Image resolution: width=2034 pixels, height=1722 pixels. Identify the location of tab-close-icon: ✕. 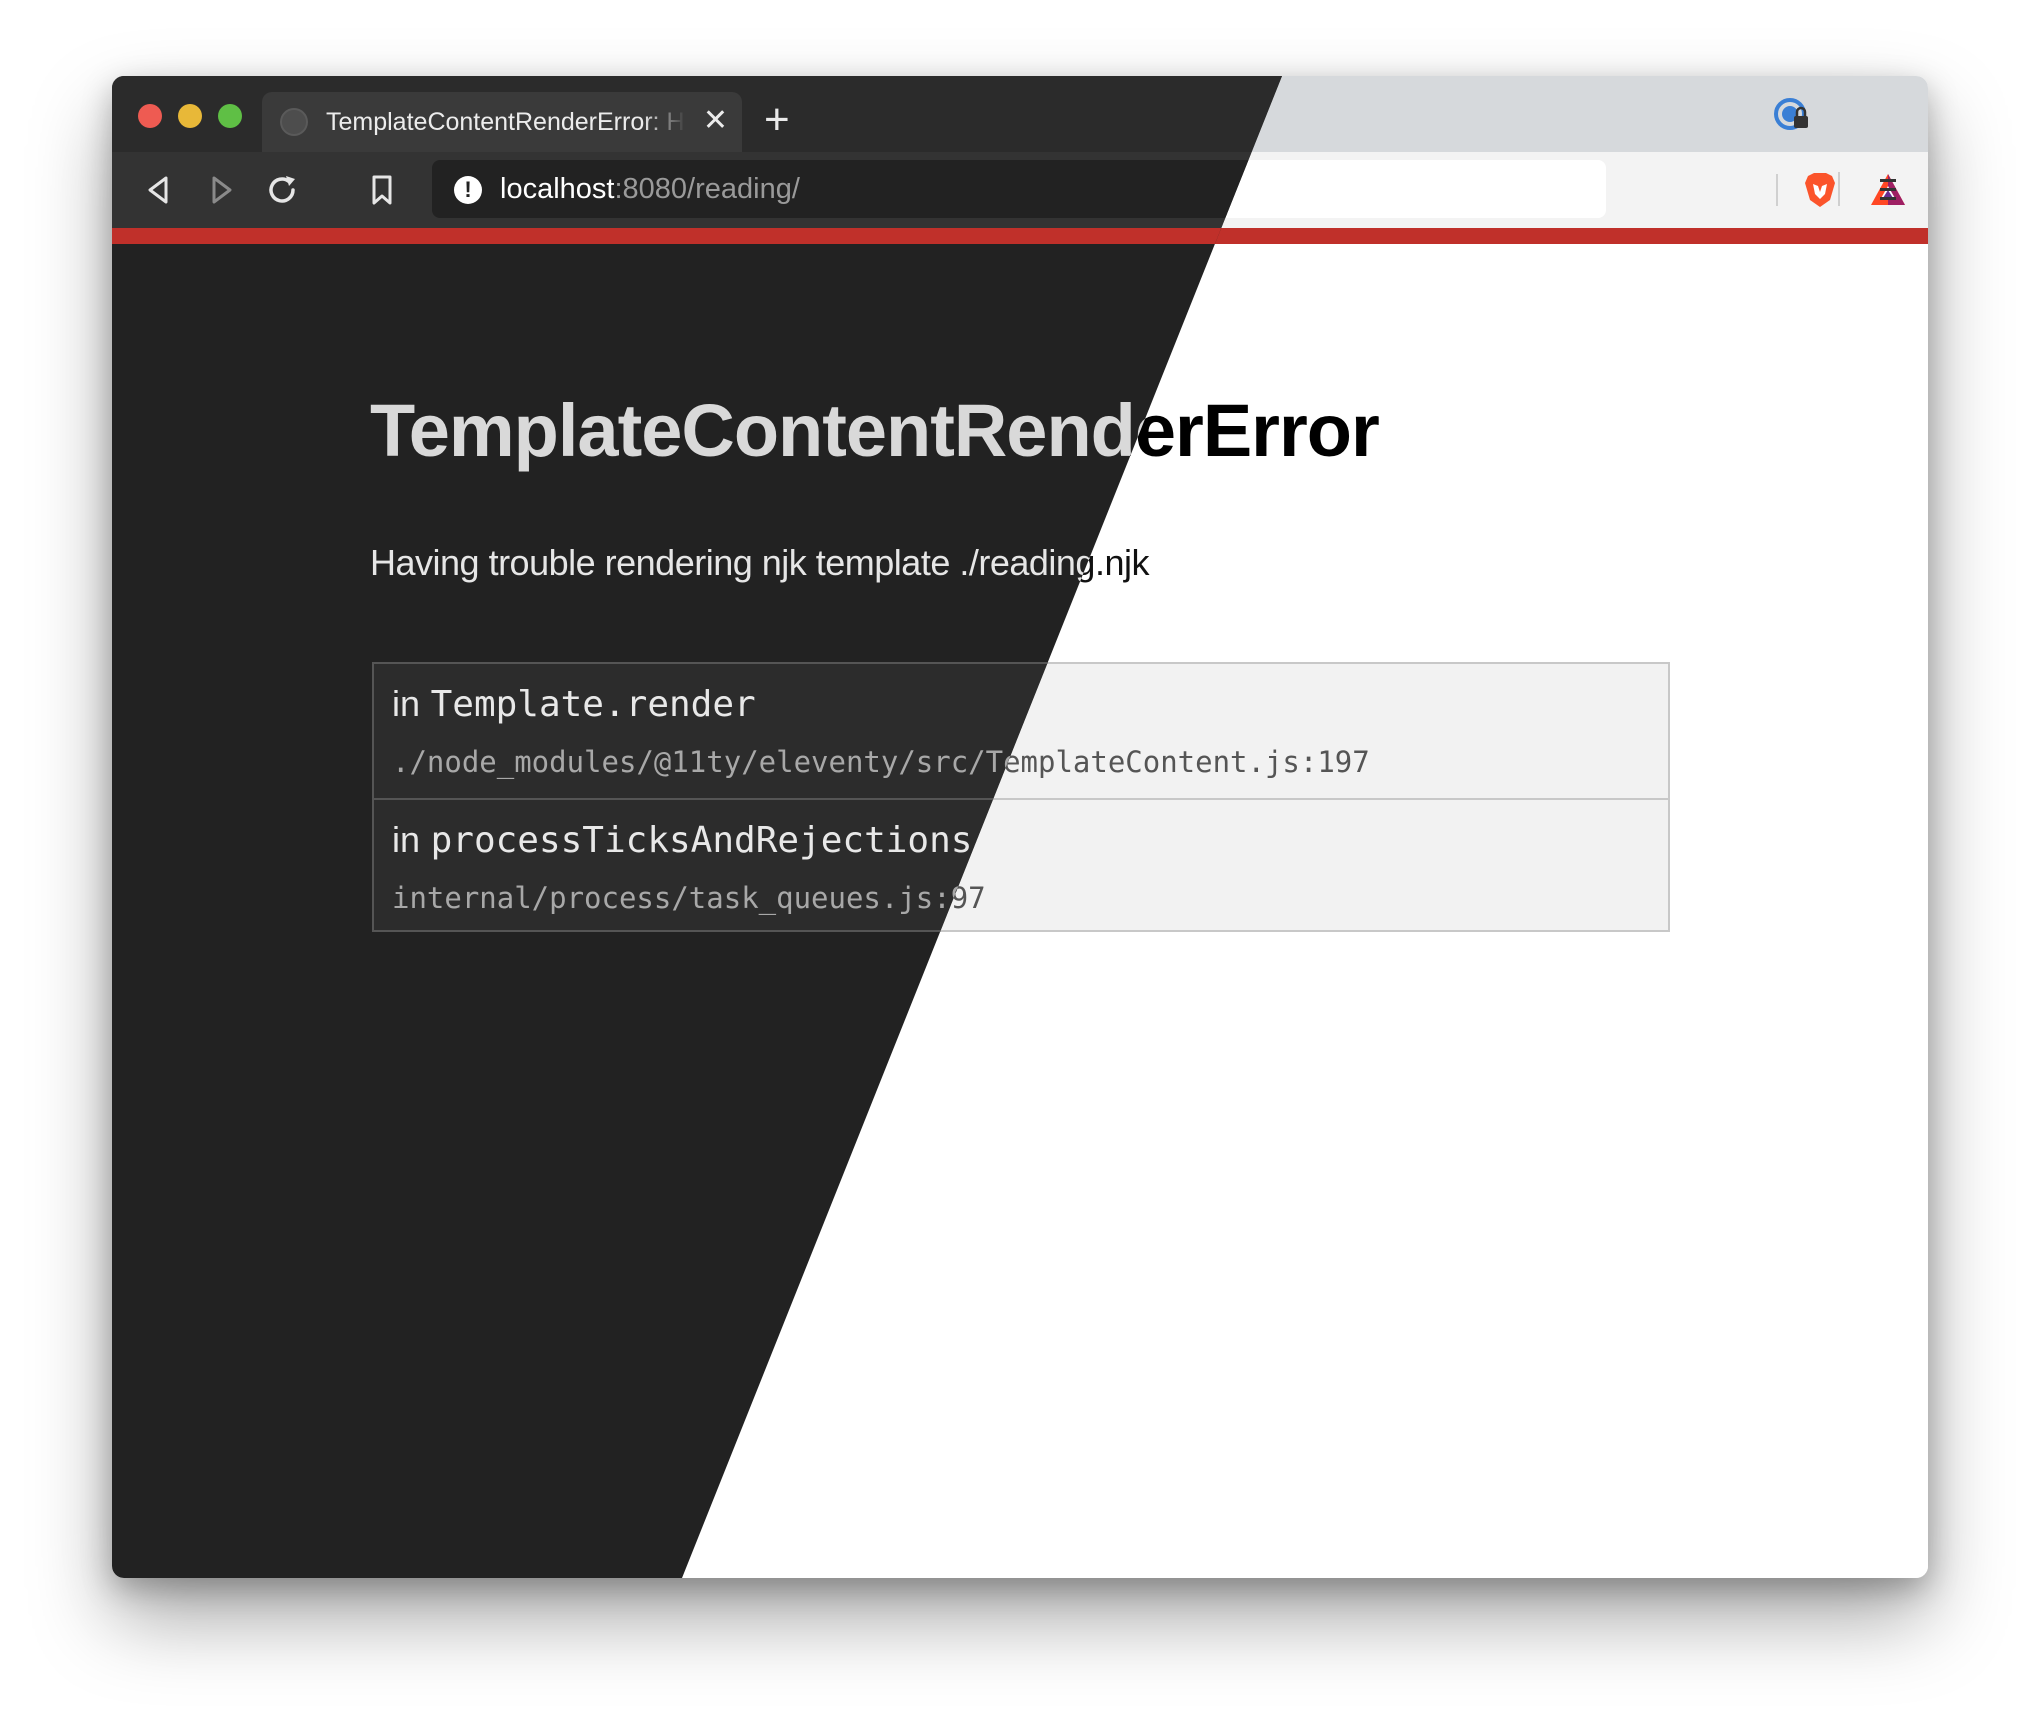
(715, 121).